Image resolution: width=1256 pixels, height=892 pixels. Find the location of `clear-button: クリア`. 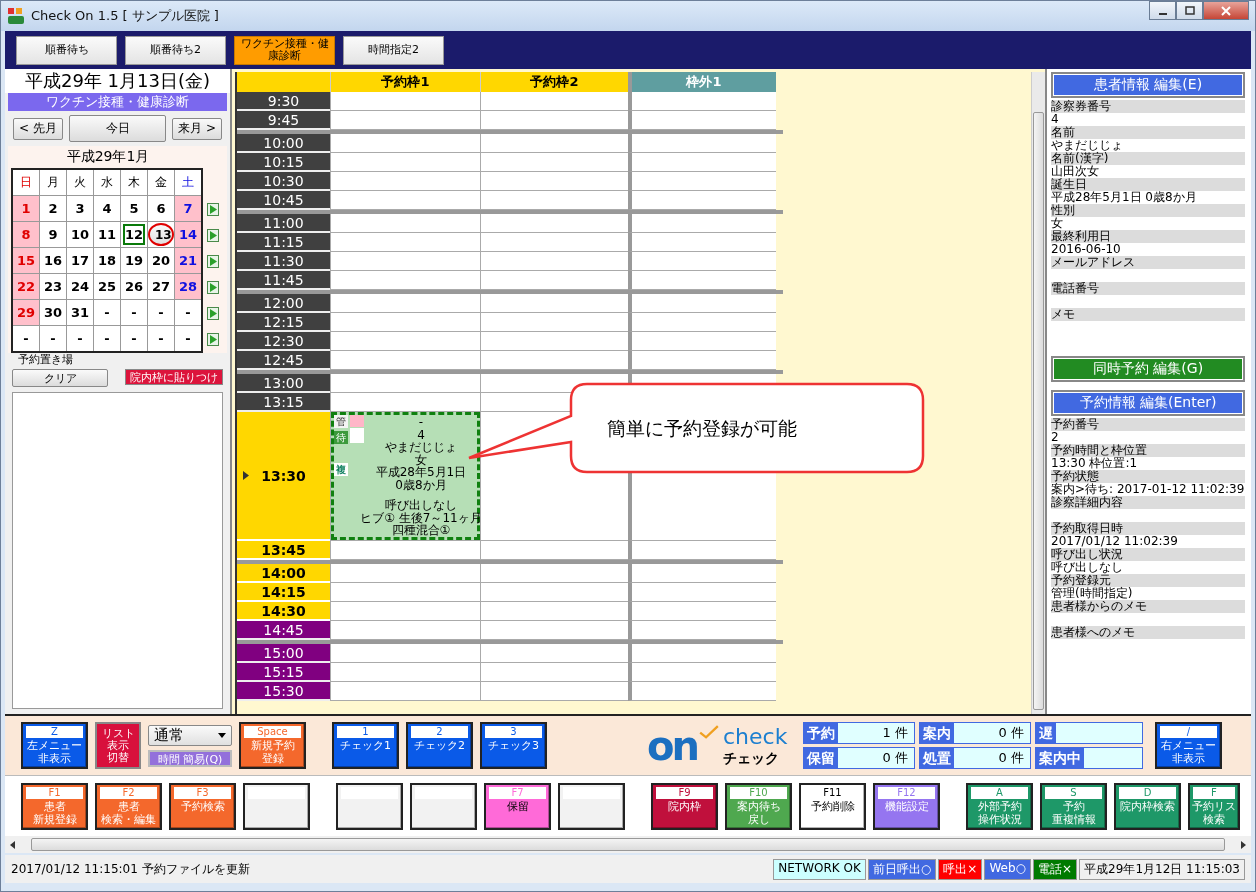

clear-button: クリア is located at coordinates (60, 378).